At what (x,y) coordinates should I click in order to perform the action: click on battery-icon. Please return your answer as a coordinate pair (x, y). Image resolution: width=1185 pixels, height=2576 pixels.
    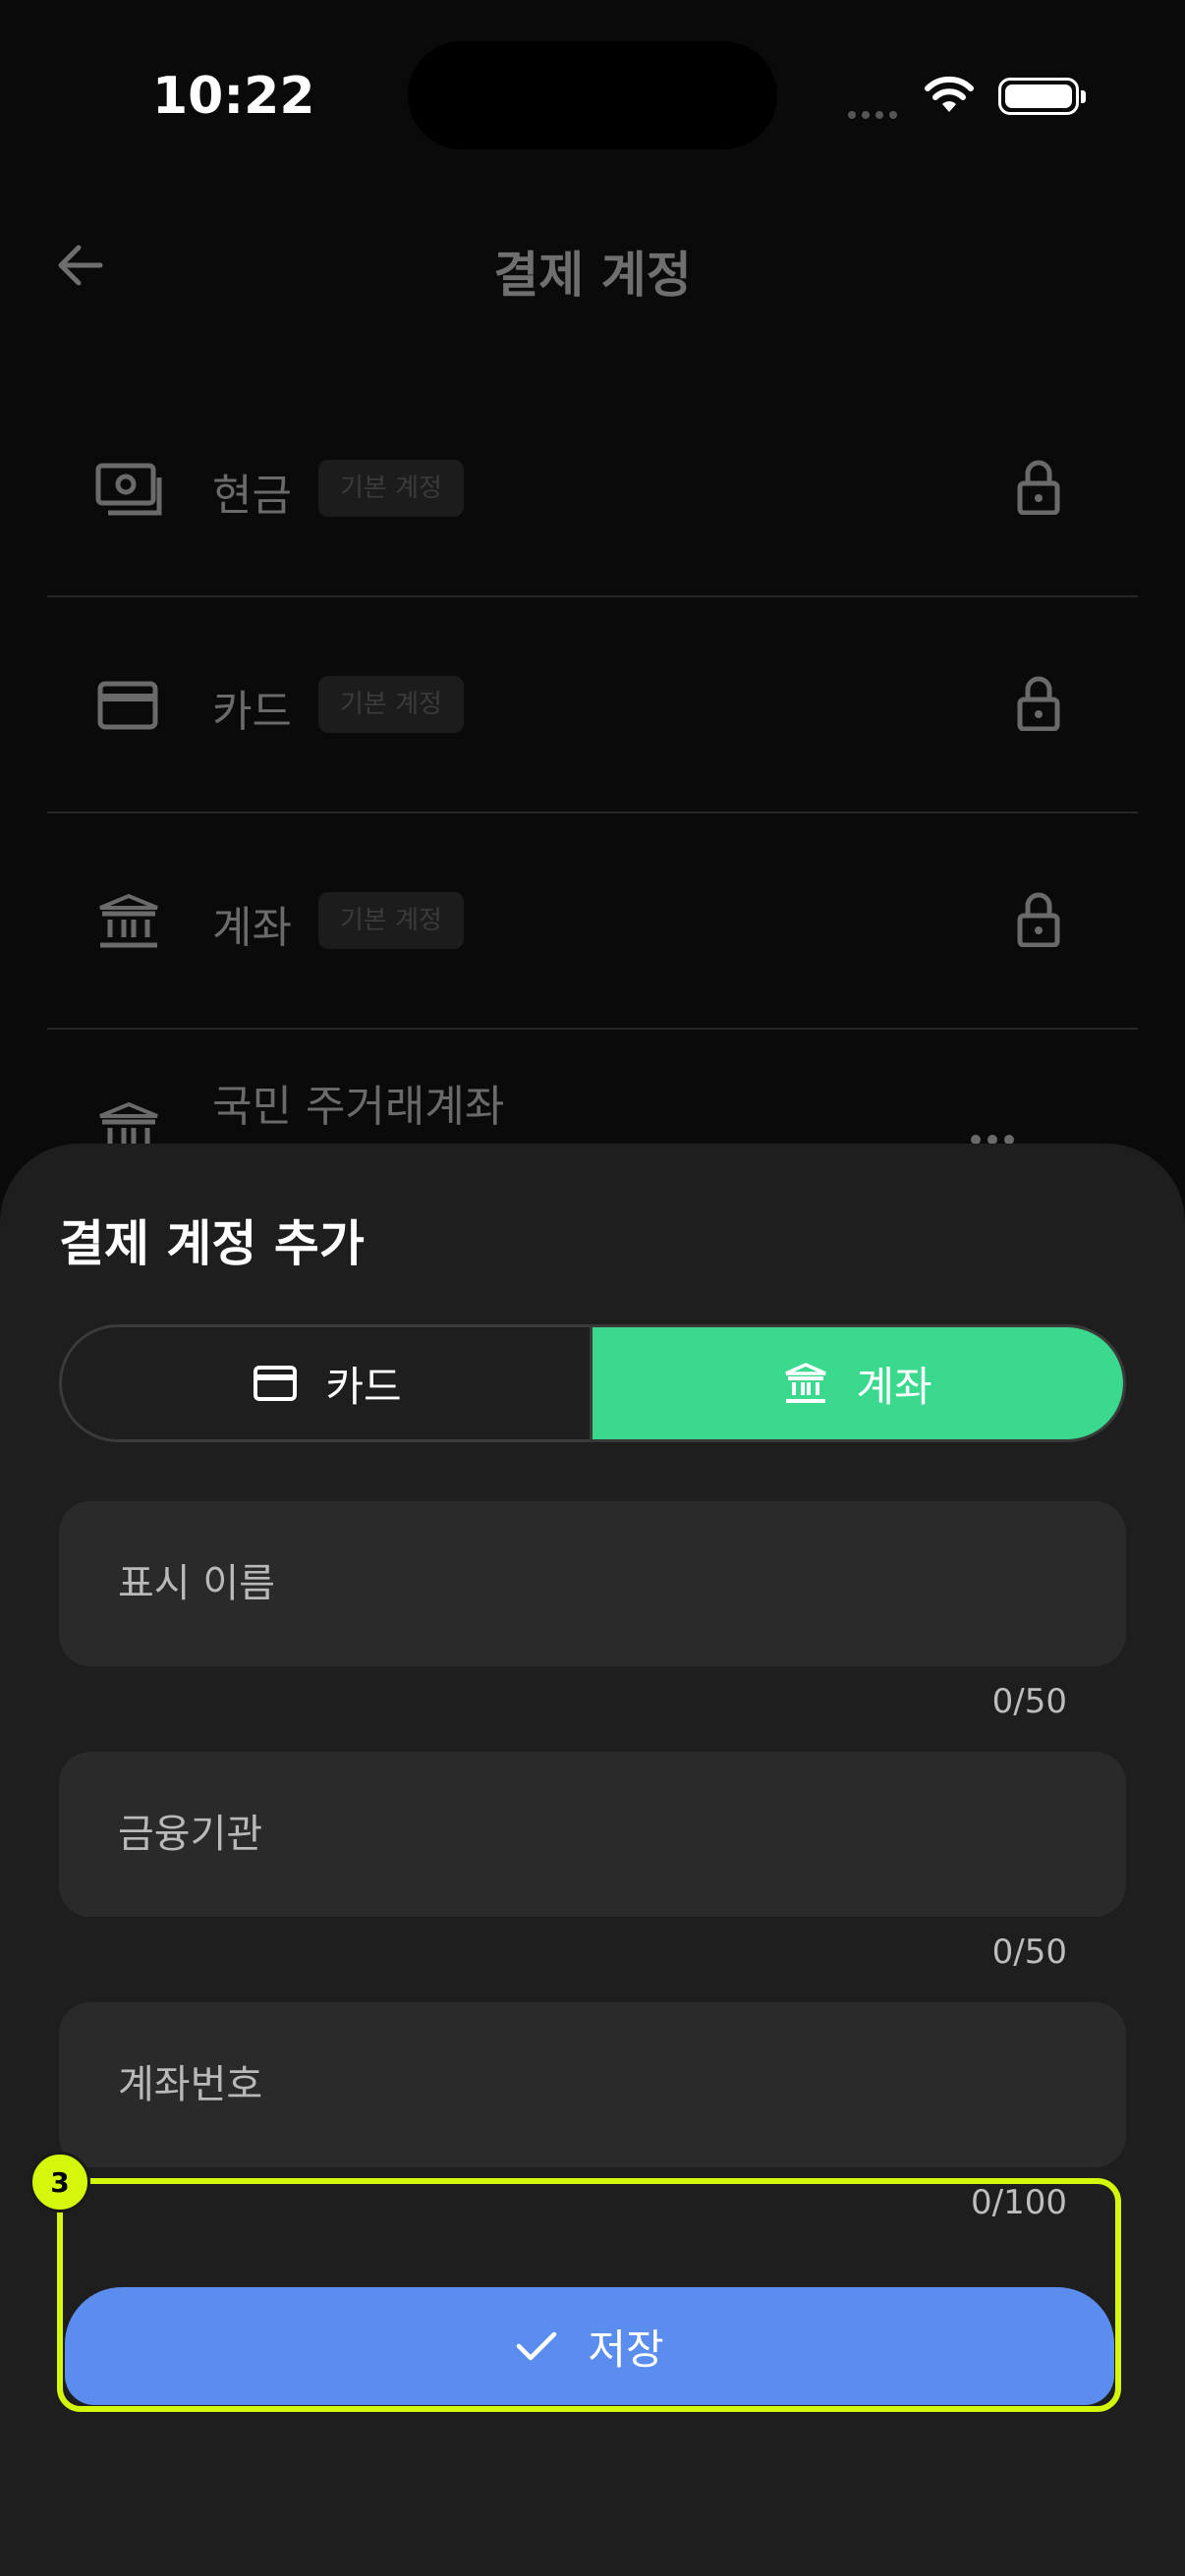
    Looking at the image, I should click on (1042, 96).